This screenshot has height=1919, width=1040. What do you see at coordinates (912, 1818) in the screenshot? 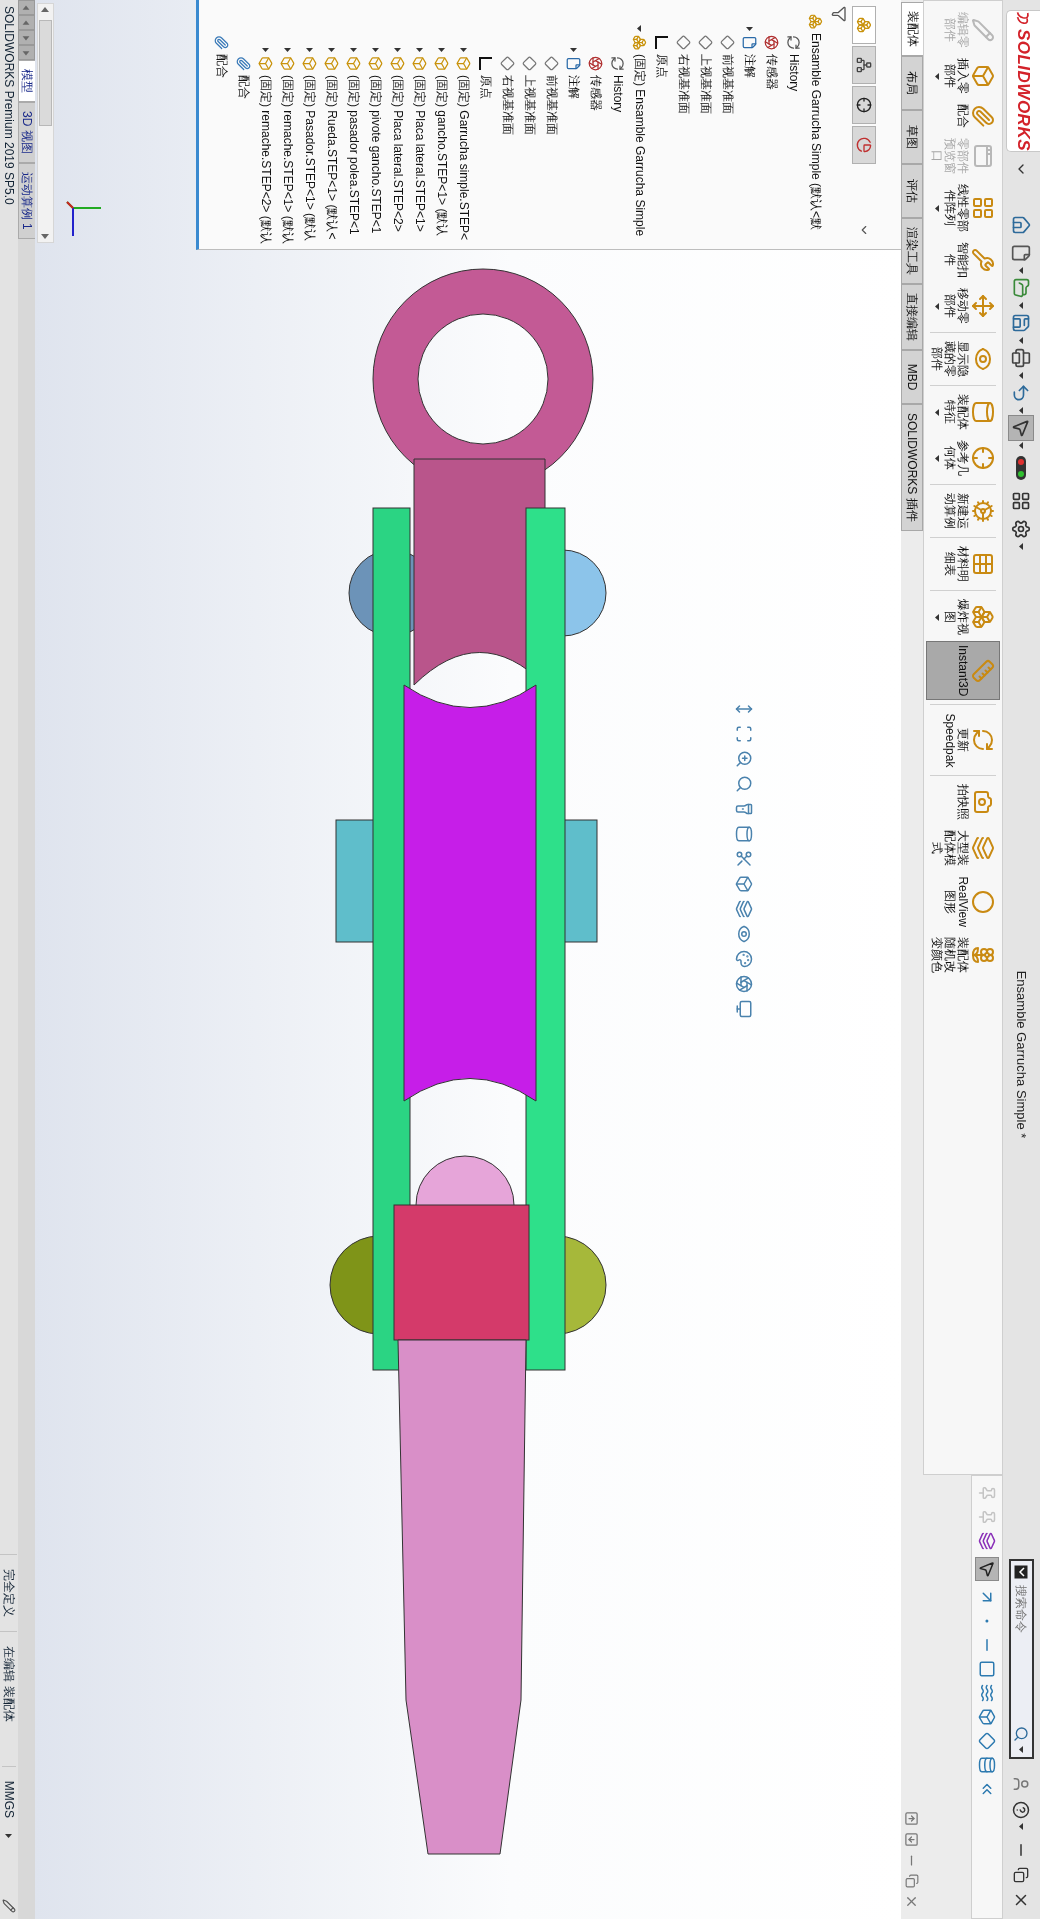
I see `scroll-up-icon` at bounding box center [912, 1818].